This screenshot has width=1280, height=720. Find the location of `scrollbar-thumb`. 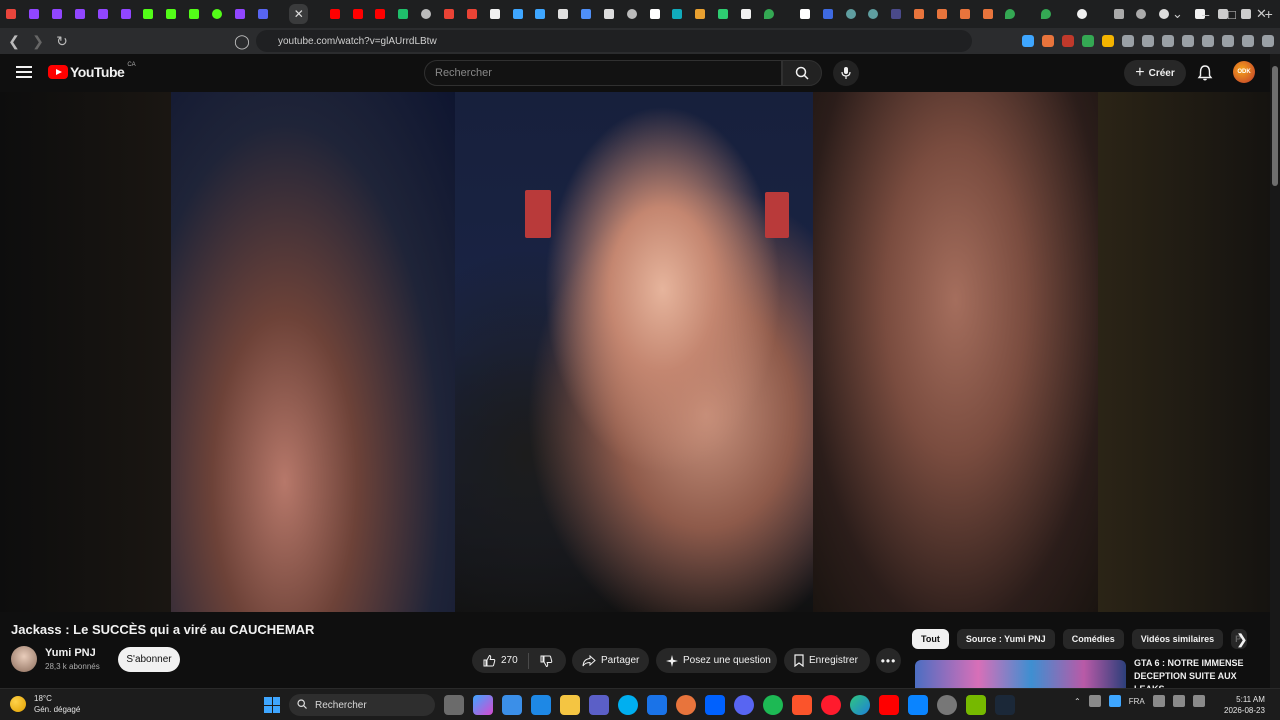

scrollbar-thumb is located at coordinates (1275, 126).